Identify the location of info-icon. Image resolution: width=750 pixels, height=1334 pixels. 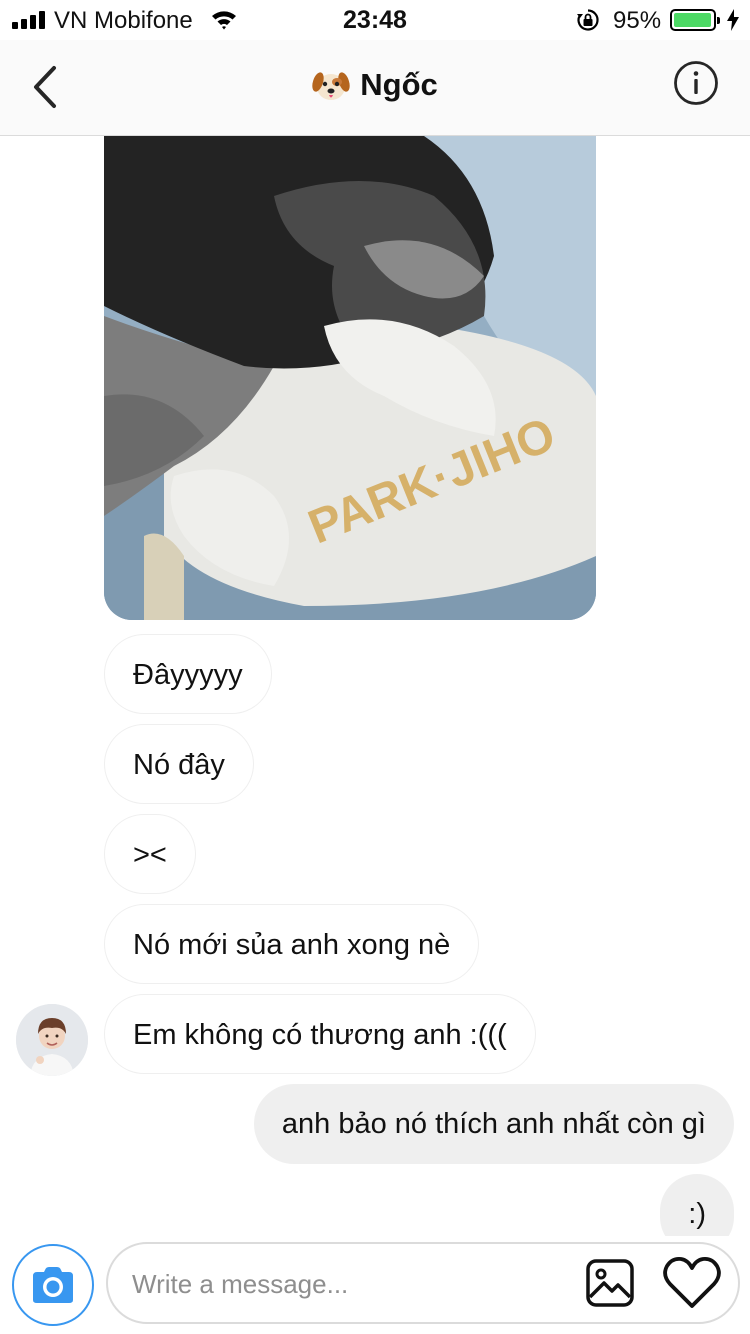
(696, 83).